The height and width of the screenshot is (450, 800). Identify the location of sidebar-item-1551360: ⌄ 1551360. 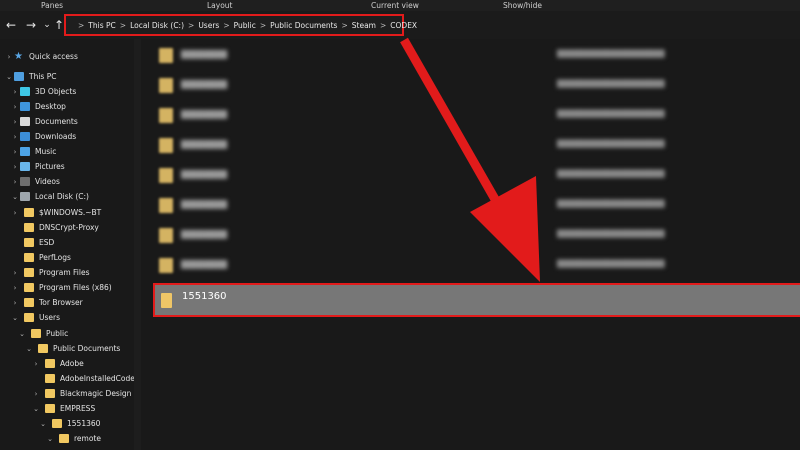
(69, 423).